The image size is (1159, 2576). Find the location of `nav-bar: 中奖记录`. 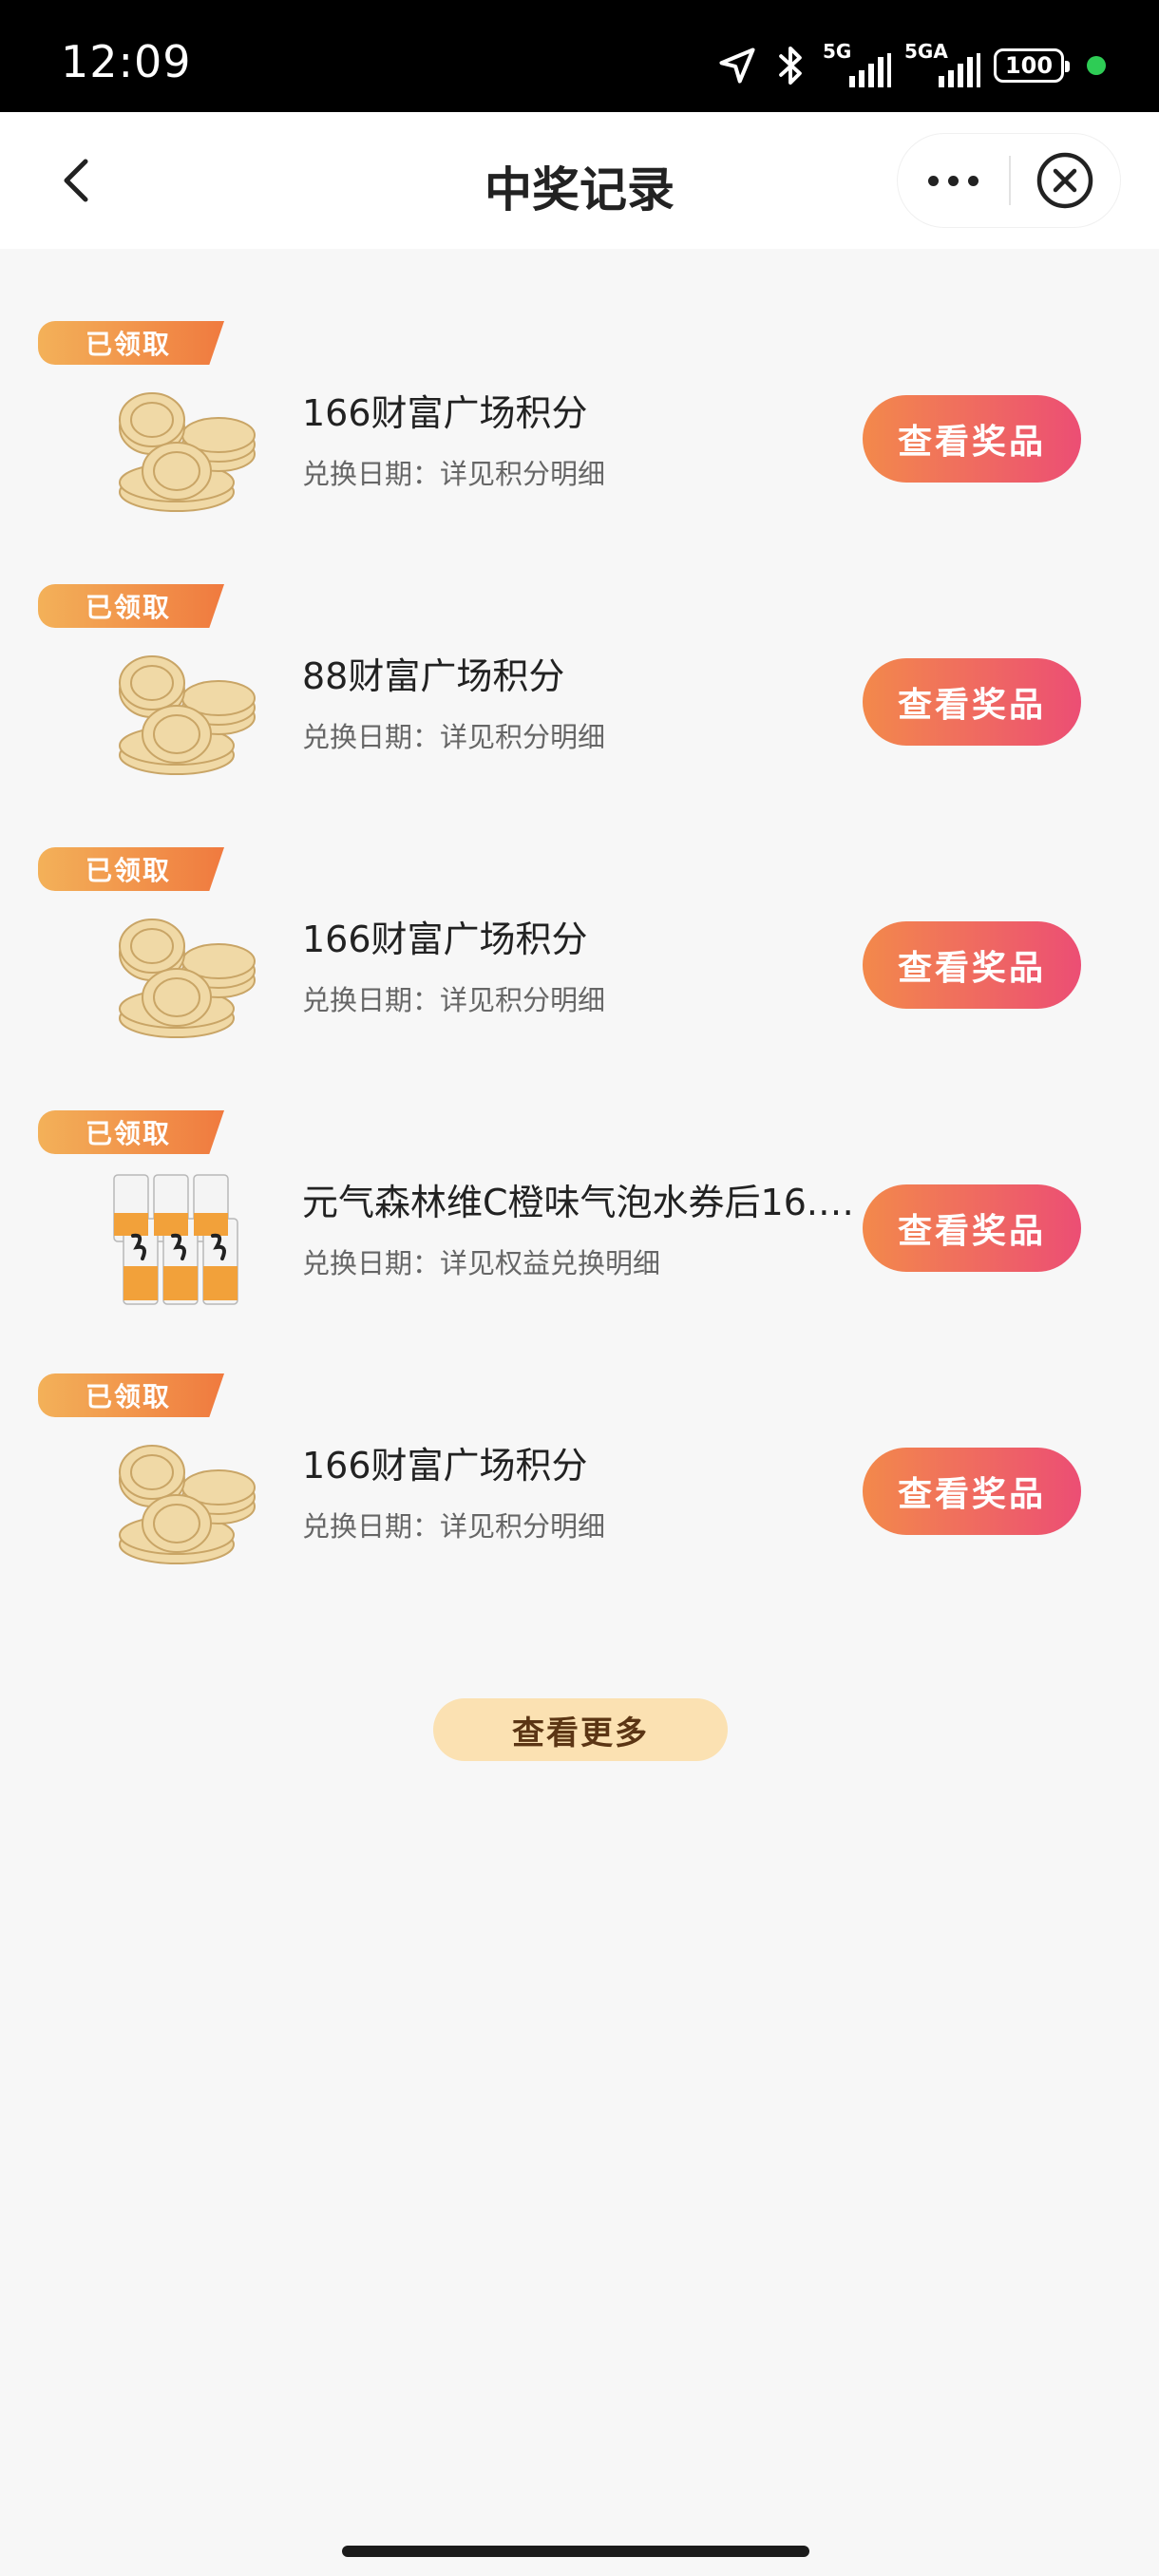

nav-bar: 中奖记录 is located at coordinates (579, 180).